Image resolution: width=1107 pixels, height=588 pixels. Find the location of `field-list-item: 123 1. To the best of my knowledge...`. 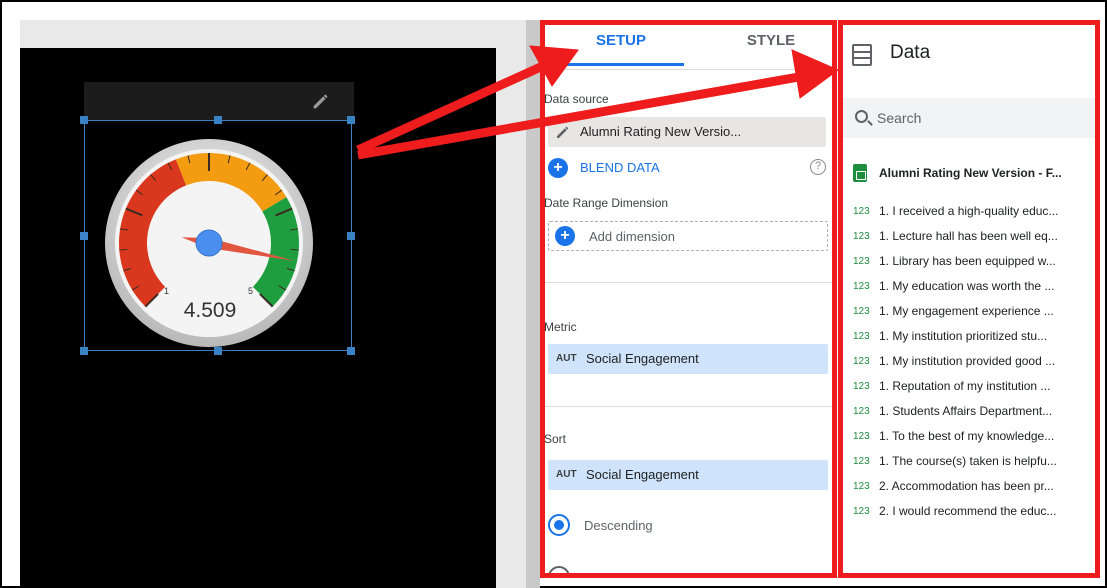

field-list-item: 123 1. To the best of my knowledge... is located at coordinates (970, 438).